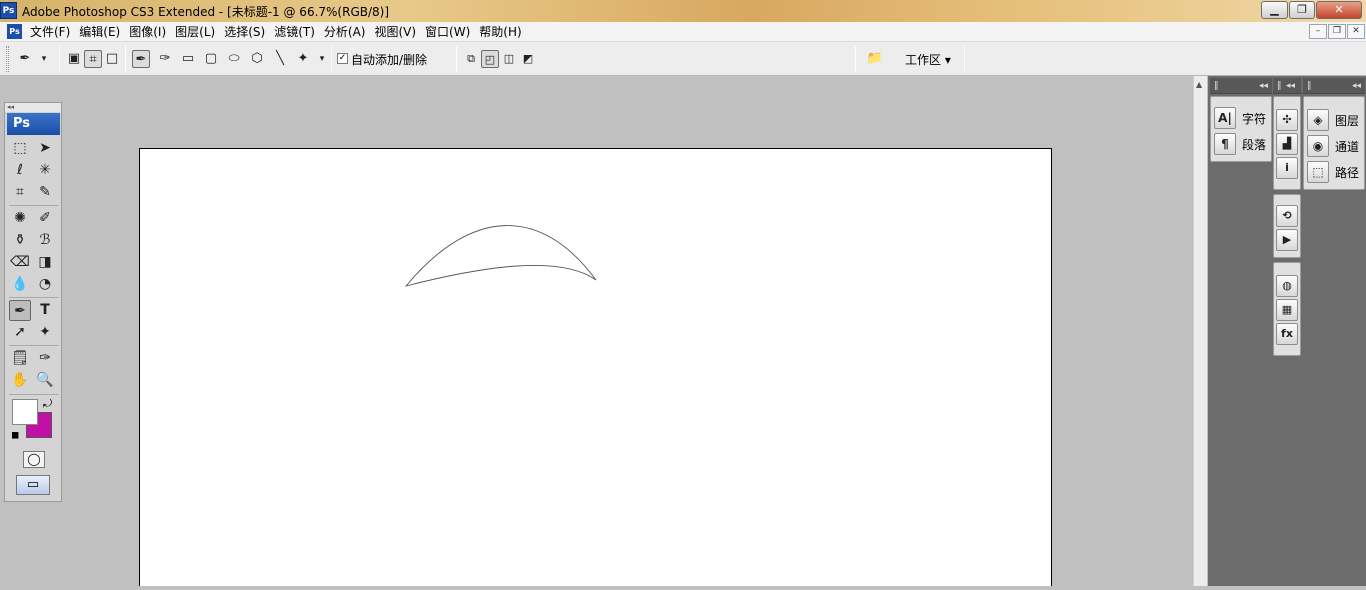  What do you see at coordinates (509, 59) in the screenshot?
I see `intersect-paths-icon: ◫` at bounding box center [509, 59].